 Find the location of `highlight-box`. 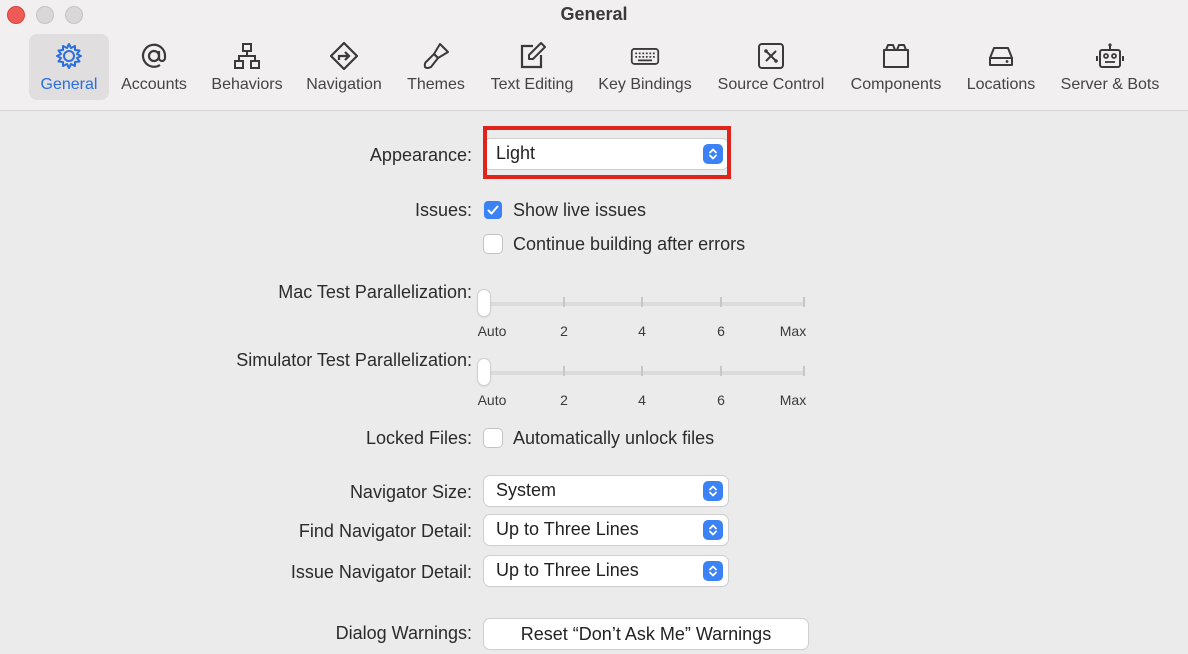

highlight-box is located at coordinates (607, 152).